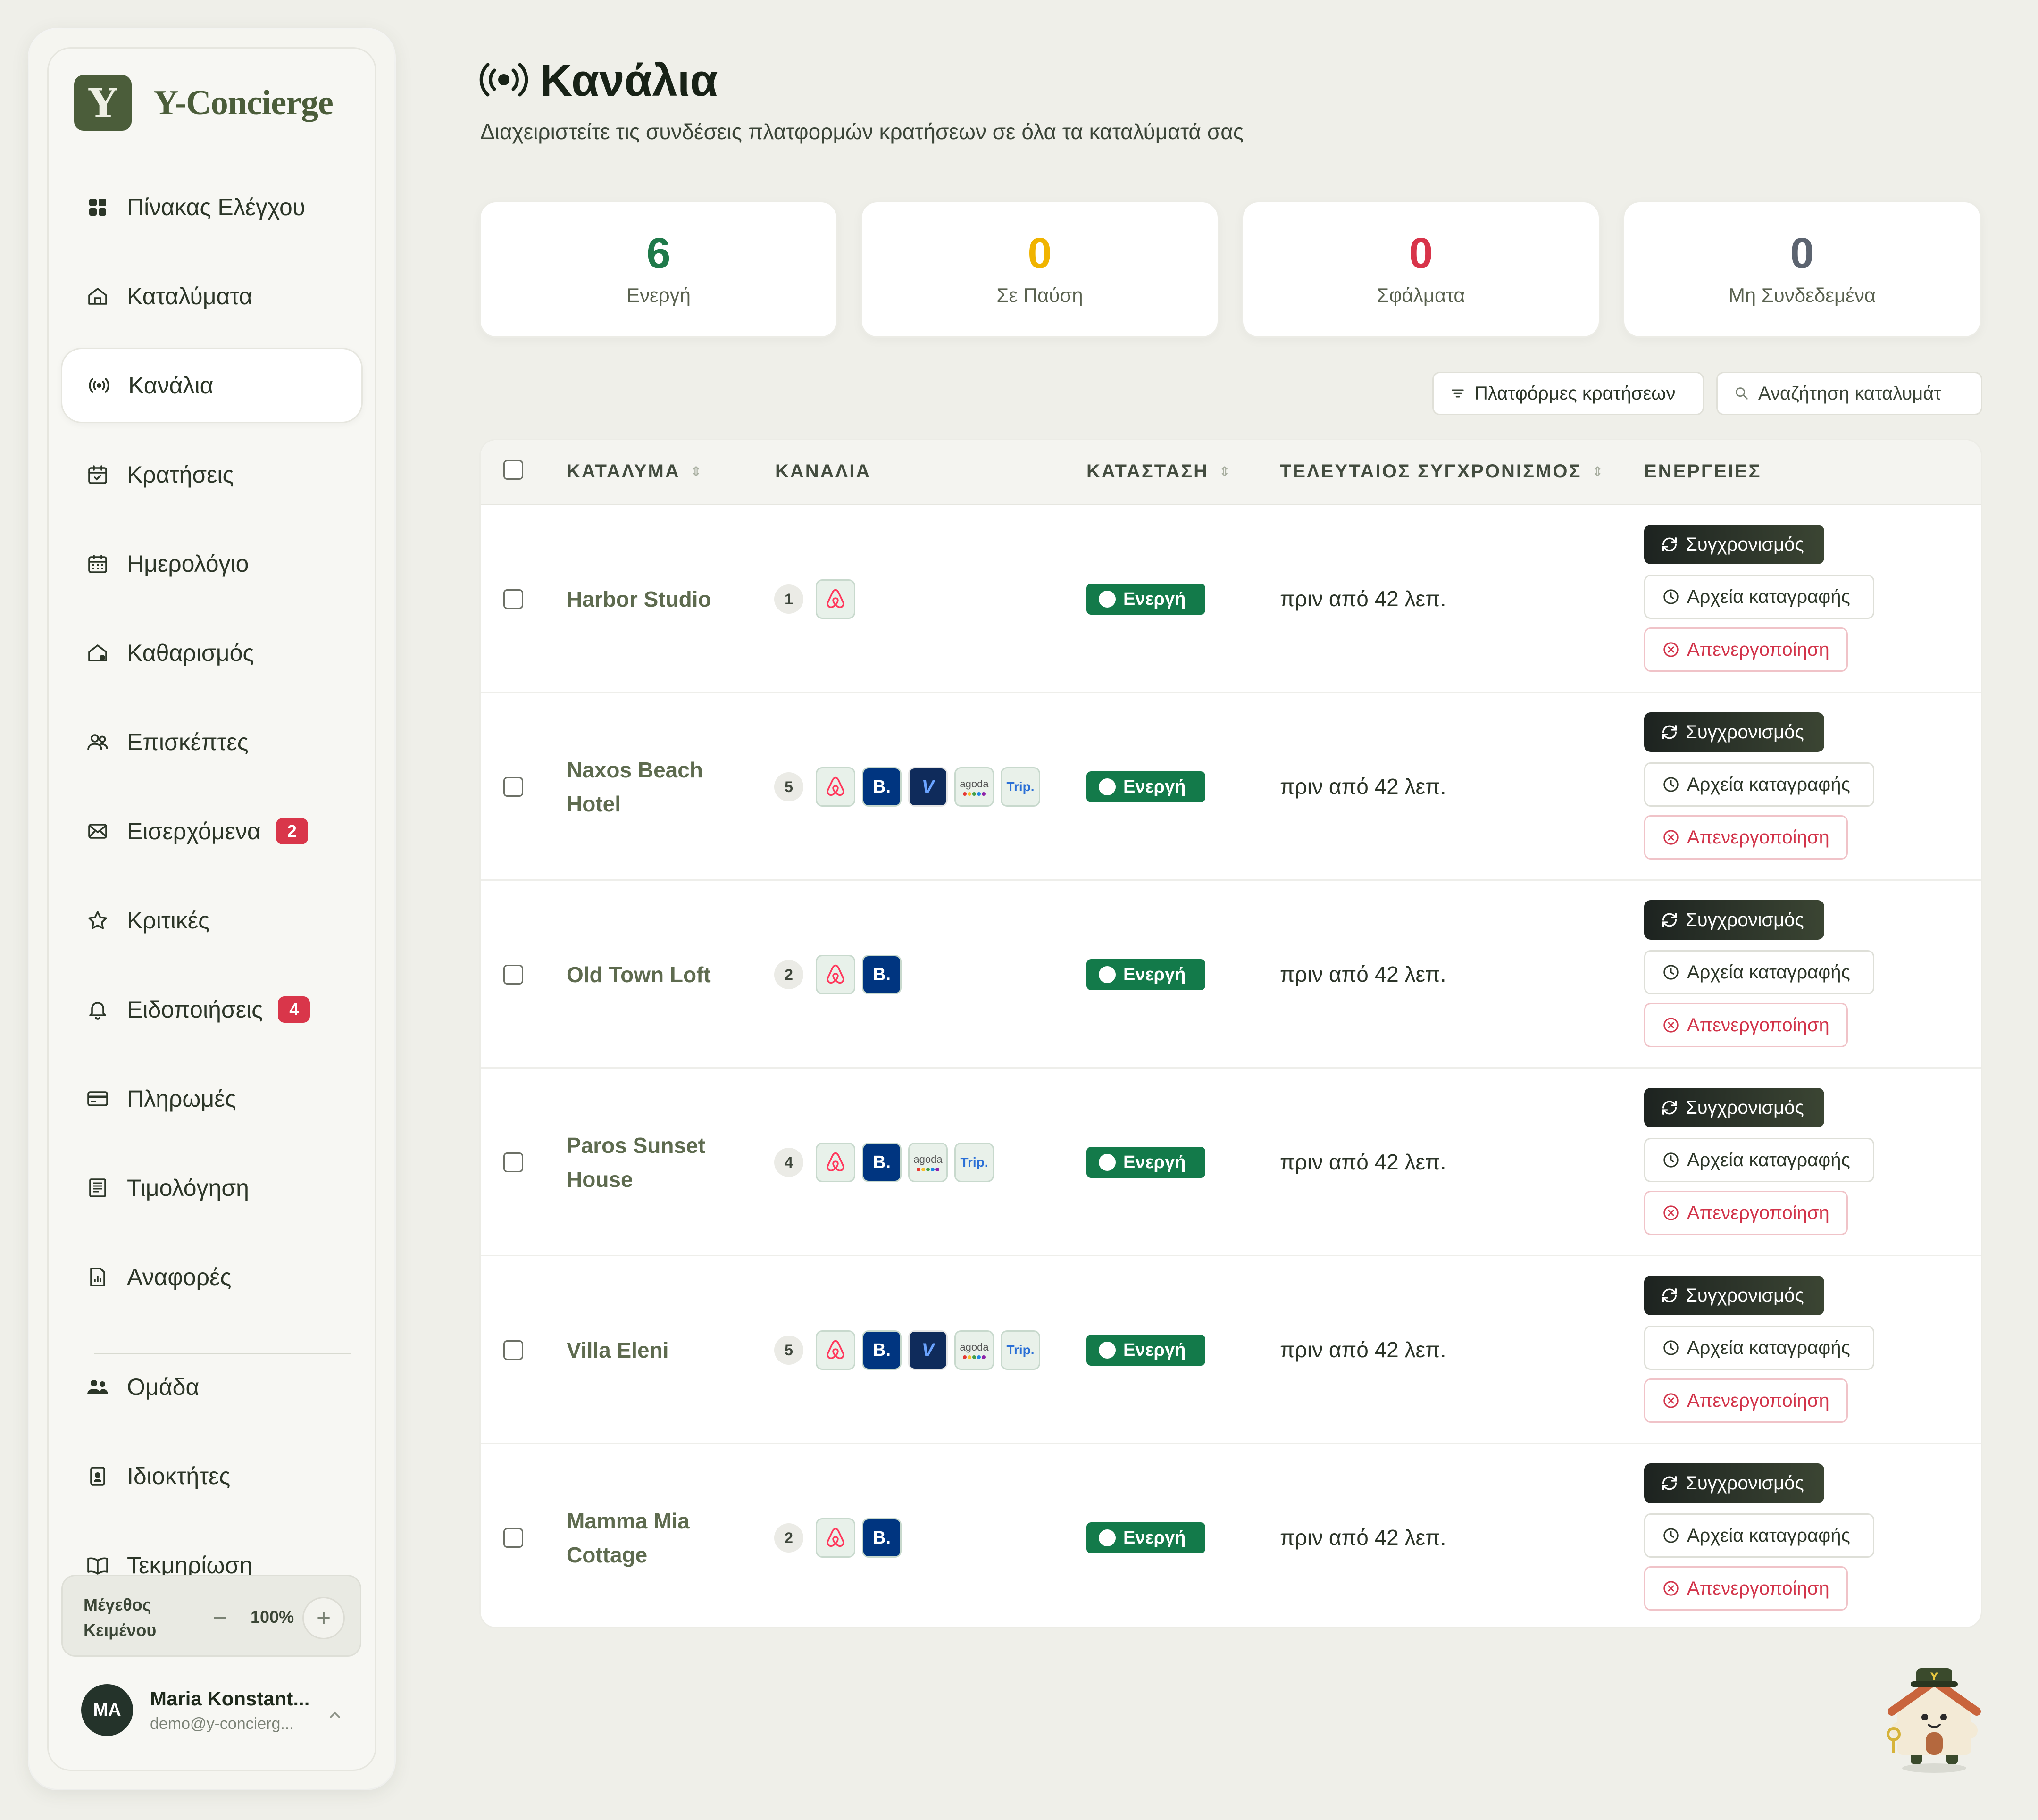 The width and height of the screenshot is (2038, 1820). I want to click on column-label: ΤΕΛΕΥΤΑΙΟΣ ΣΥΓΧΡΟΝΙΣΜΟΣ, so click(1431, 471).